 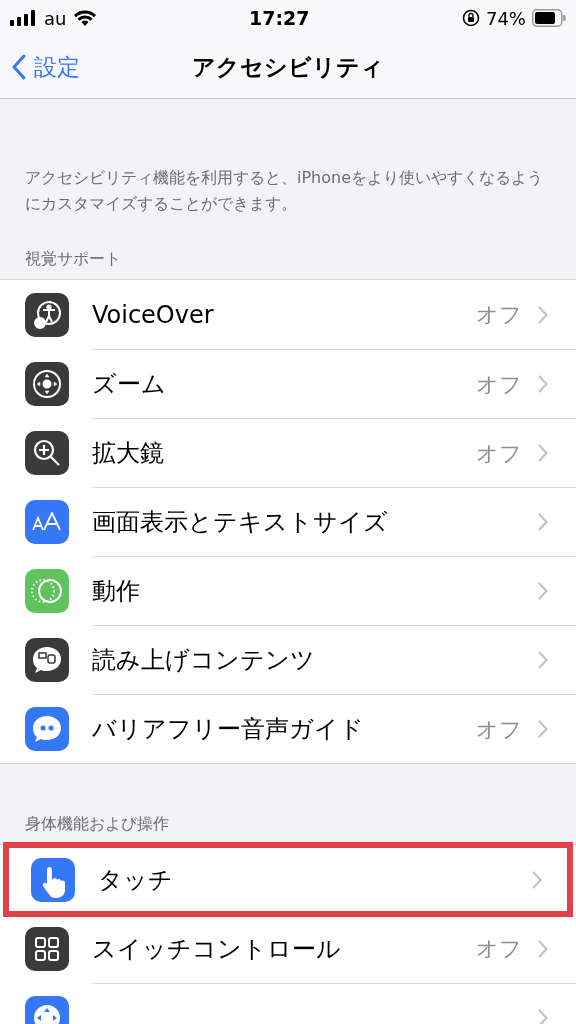 What do you see at coordinates (47, 728) in the screenshot?
I see `quote-bubble-icon` at bounding box center [47, 728].